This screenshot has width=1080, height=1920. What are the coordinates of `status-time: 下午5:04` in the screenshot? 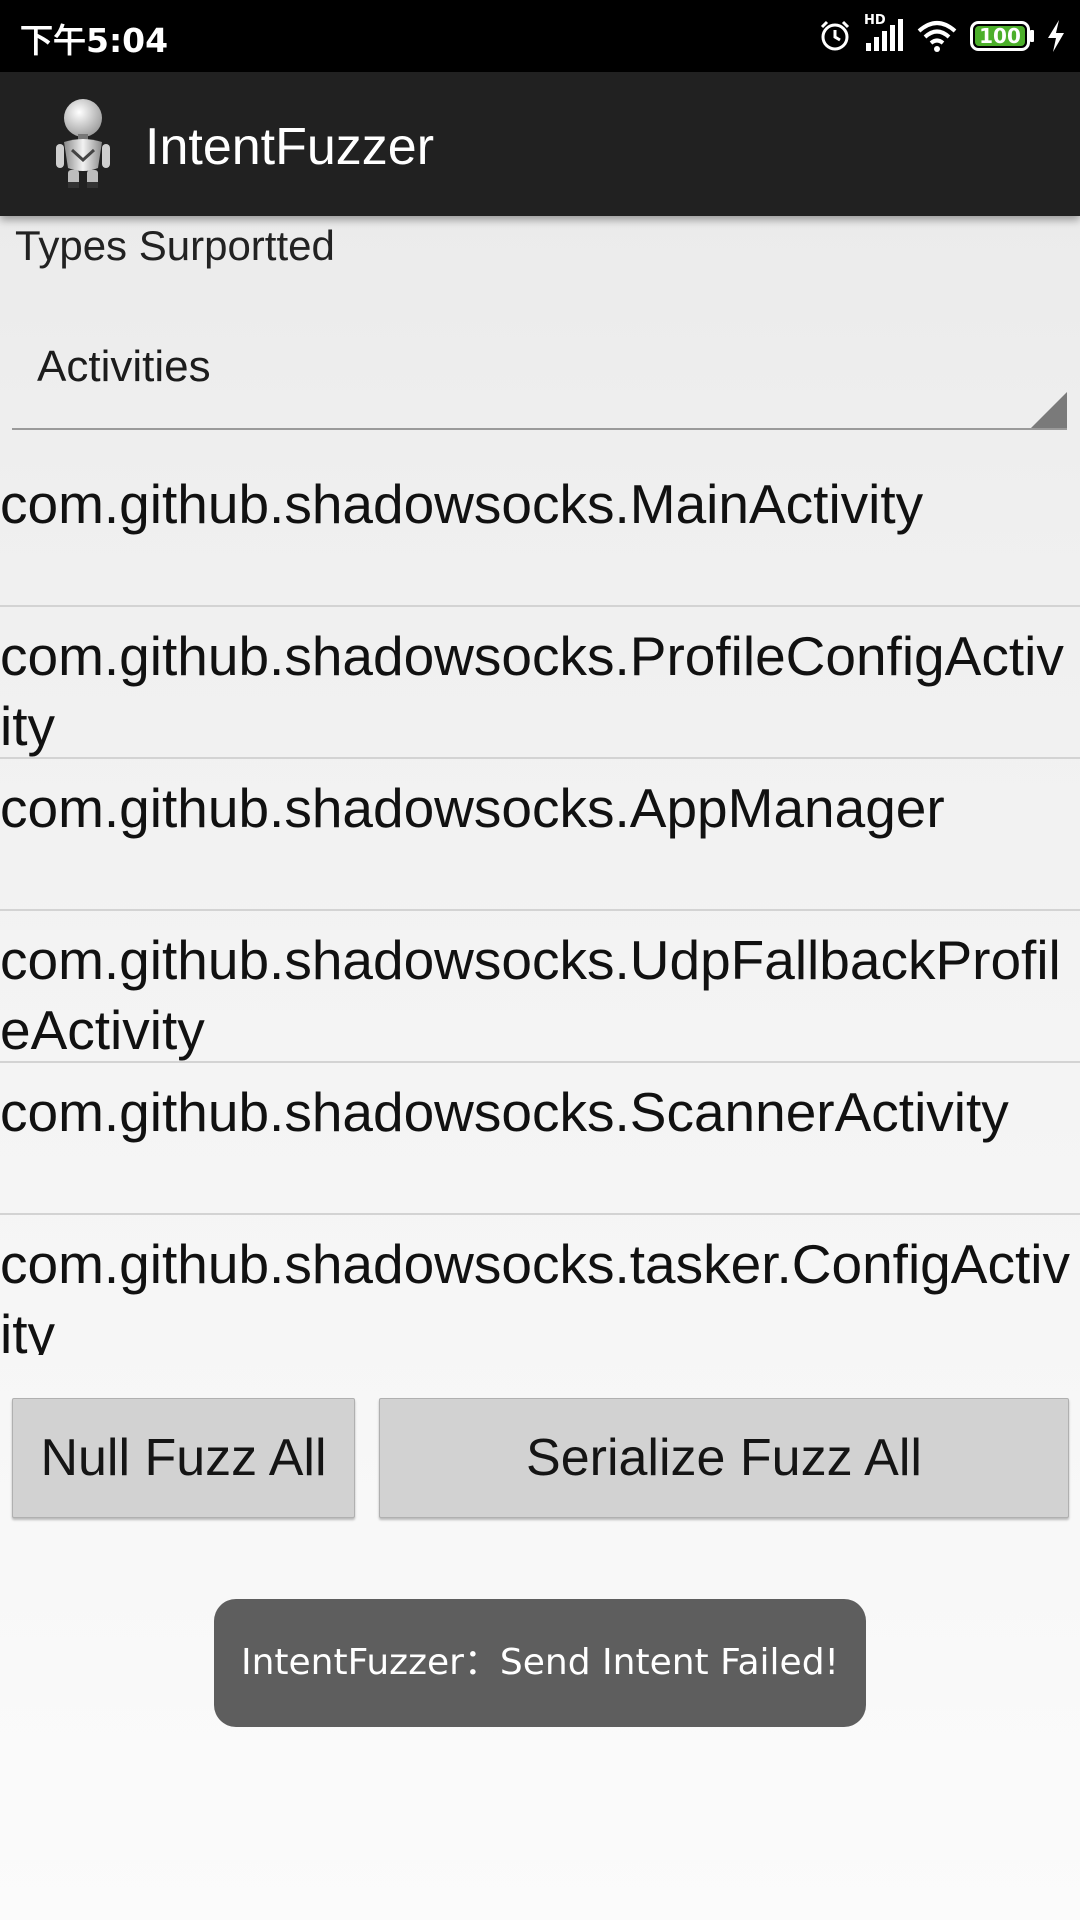 It's located at (94, 40).